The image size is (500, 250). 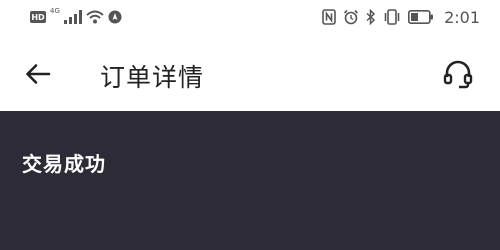 What do you see at coordinates (115, 17) in the screenshot?
I see `location-icon` at bounding box center [115, 17].